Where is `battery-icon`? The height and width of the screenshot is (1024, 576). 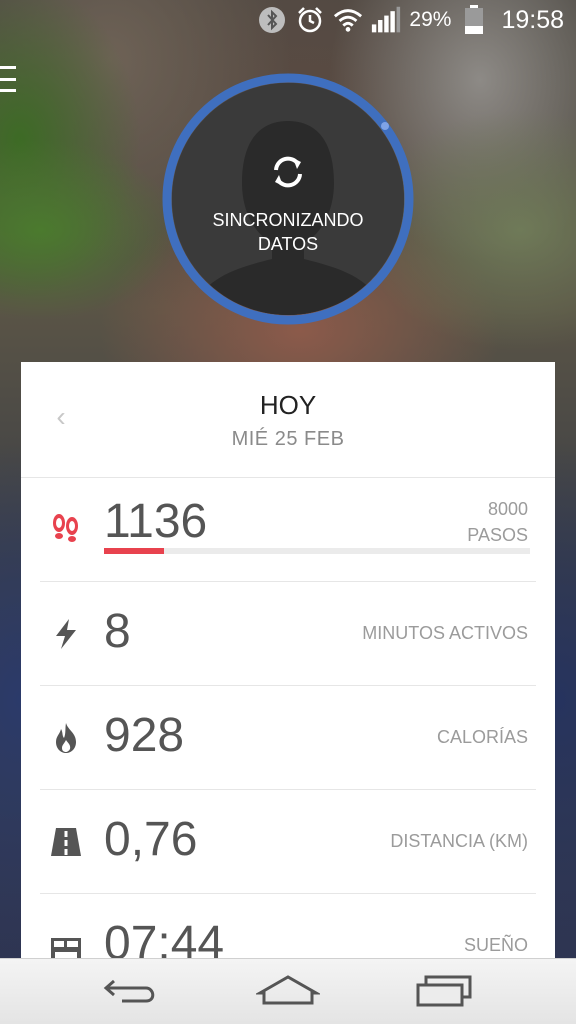 battery-icon is located at coordinates (474, 20).